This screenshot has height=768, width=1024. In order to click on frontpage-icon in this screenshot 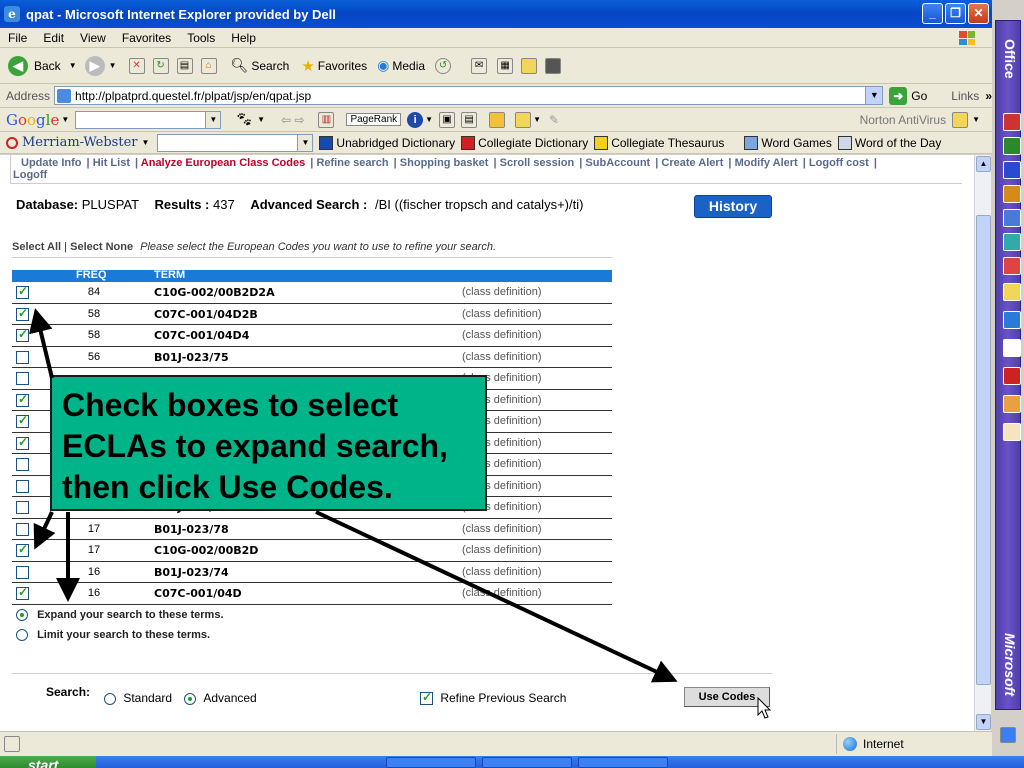, I will do `click(1012, 242)`.